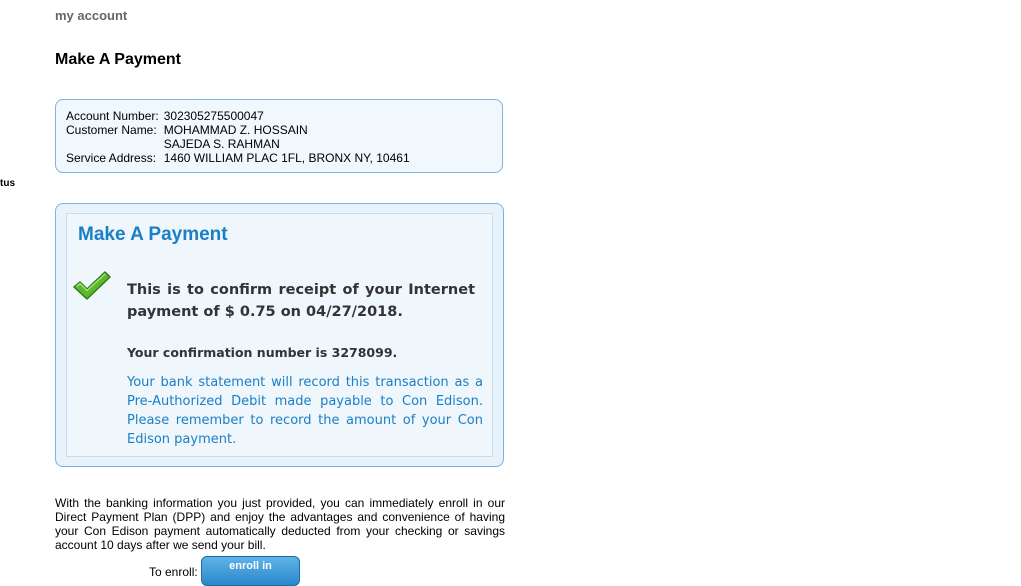  Describe the element at coordinates (91, 15) in the screenshot. I see `breadcrumb: my account` at that location.